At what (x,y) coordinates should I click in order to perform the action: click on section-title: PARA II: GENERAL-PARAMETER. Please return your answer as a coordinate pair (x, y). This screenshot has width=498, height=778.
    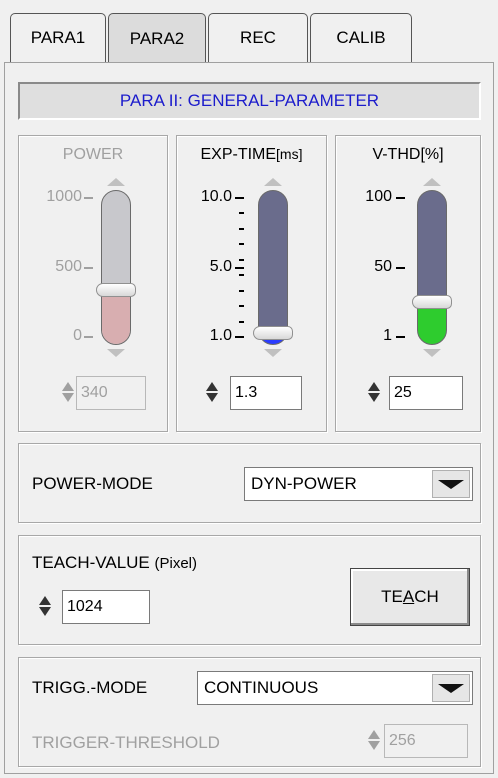
    Looking at the image, I should click on (249, 101).